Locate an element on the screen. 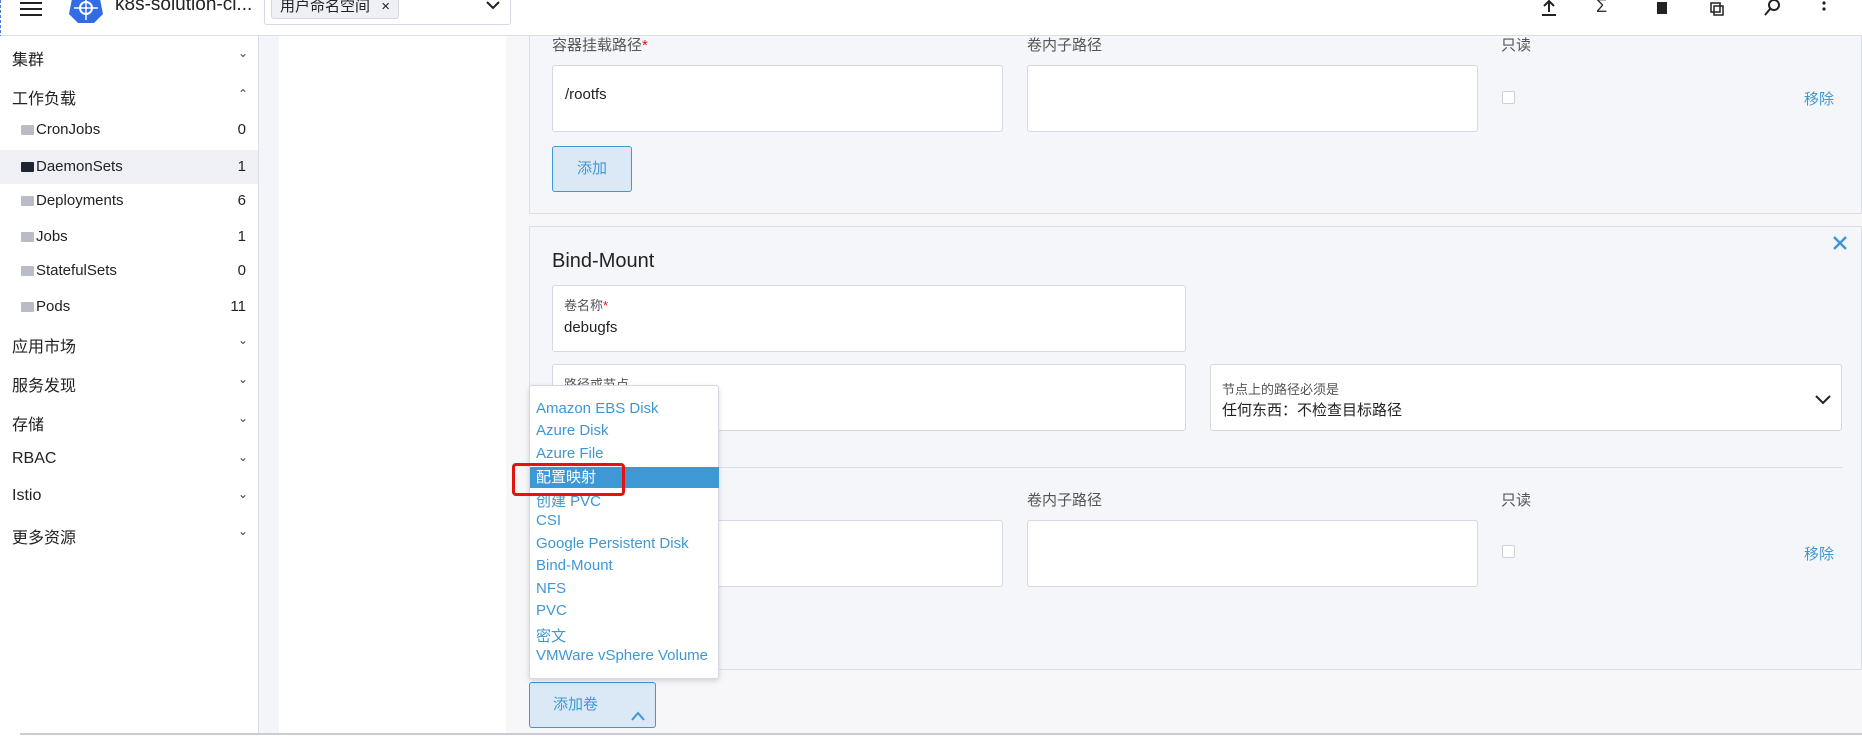 This screenshot has width=1862, height=739. sidebar-item-daemonsets: DaemonSets 1 is located at coordinates (129, 167).